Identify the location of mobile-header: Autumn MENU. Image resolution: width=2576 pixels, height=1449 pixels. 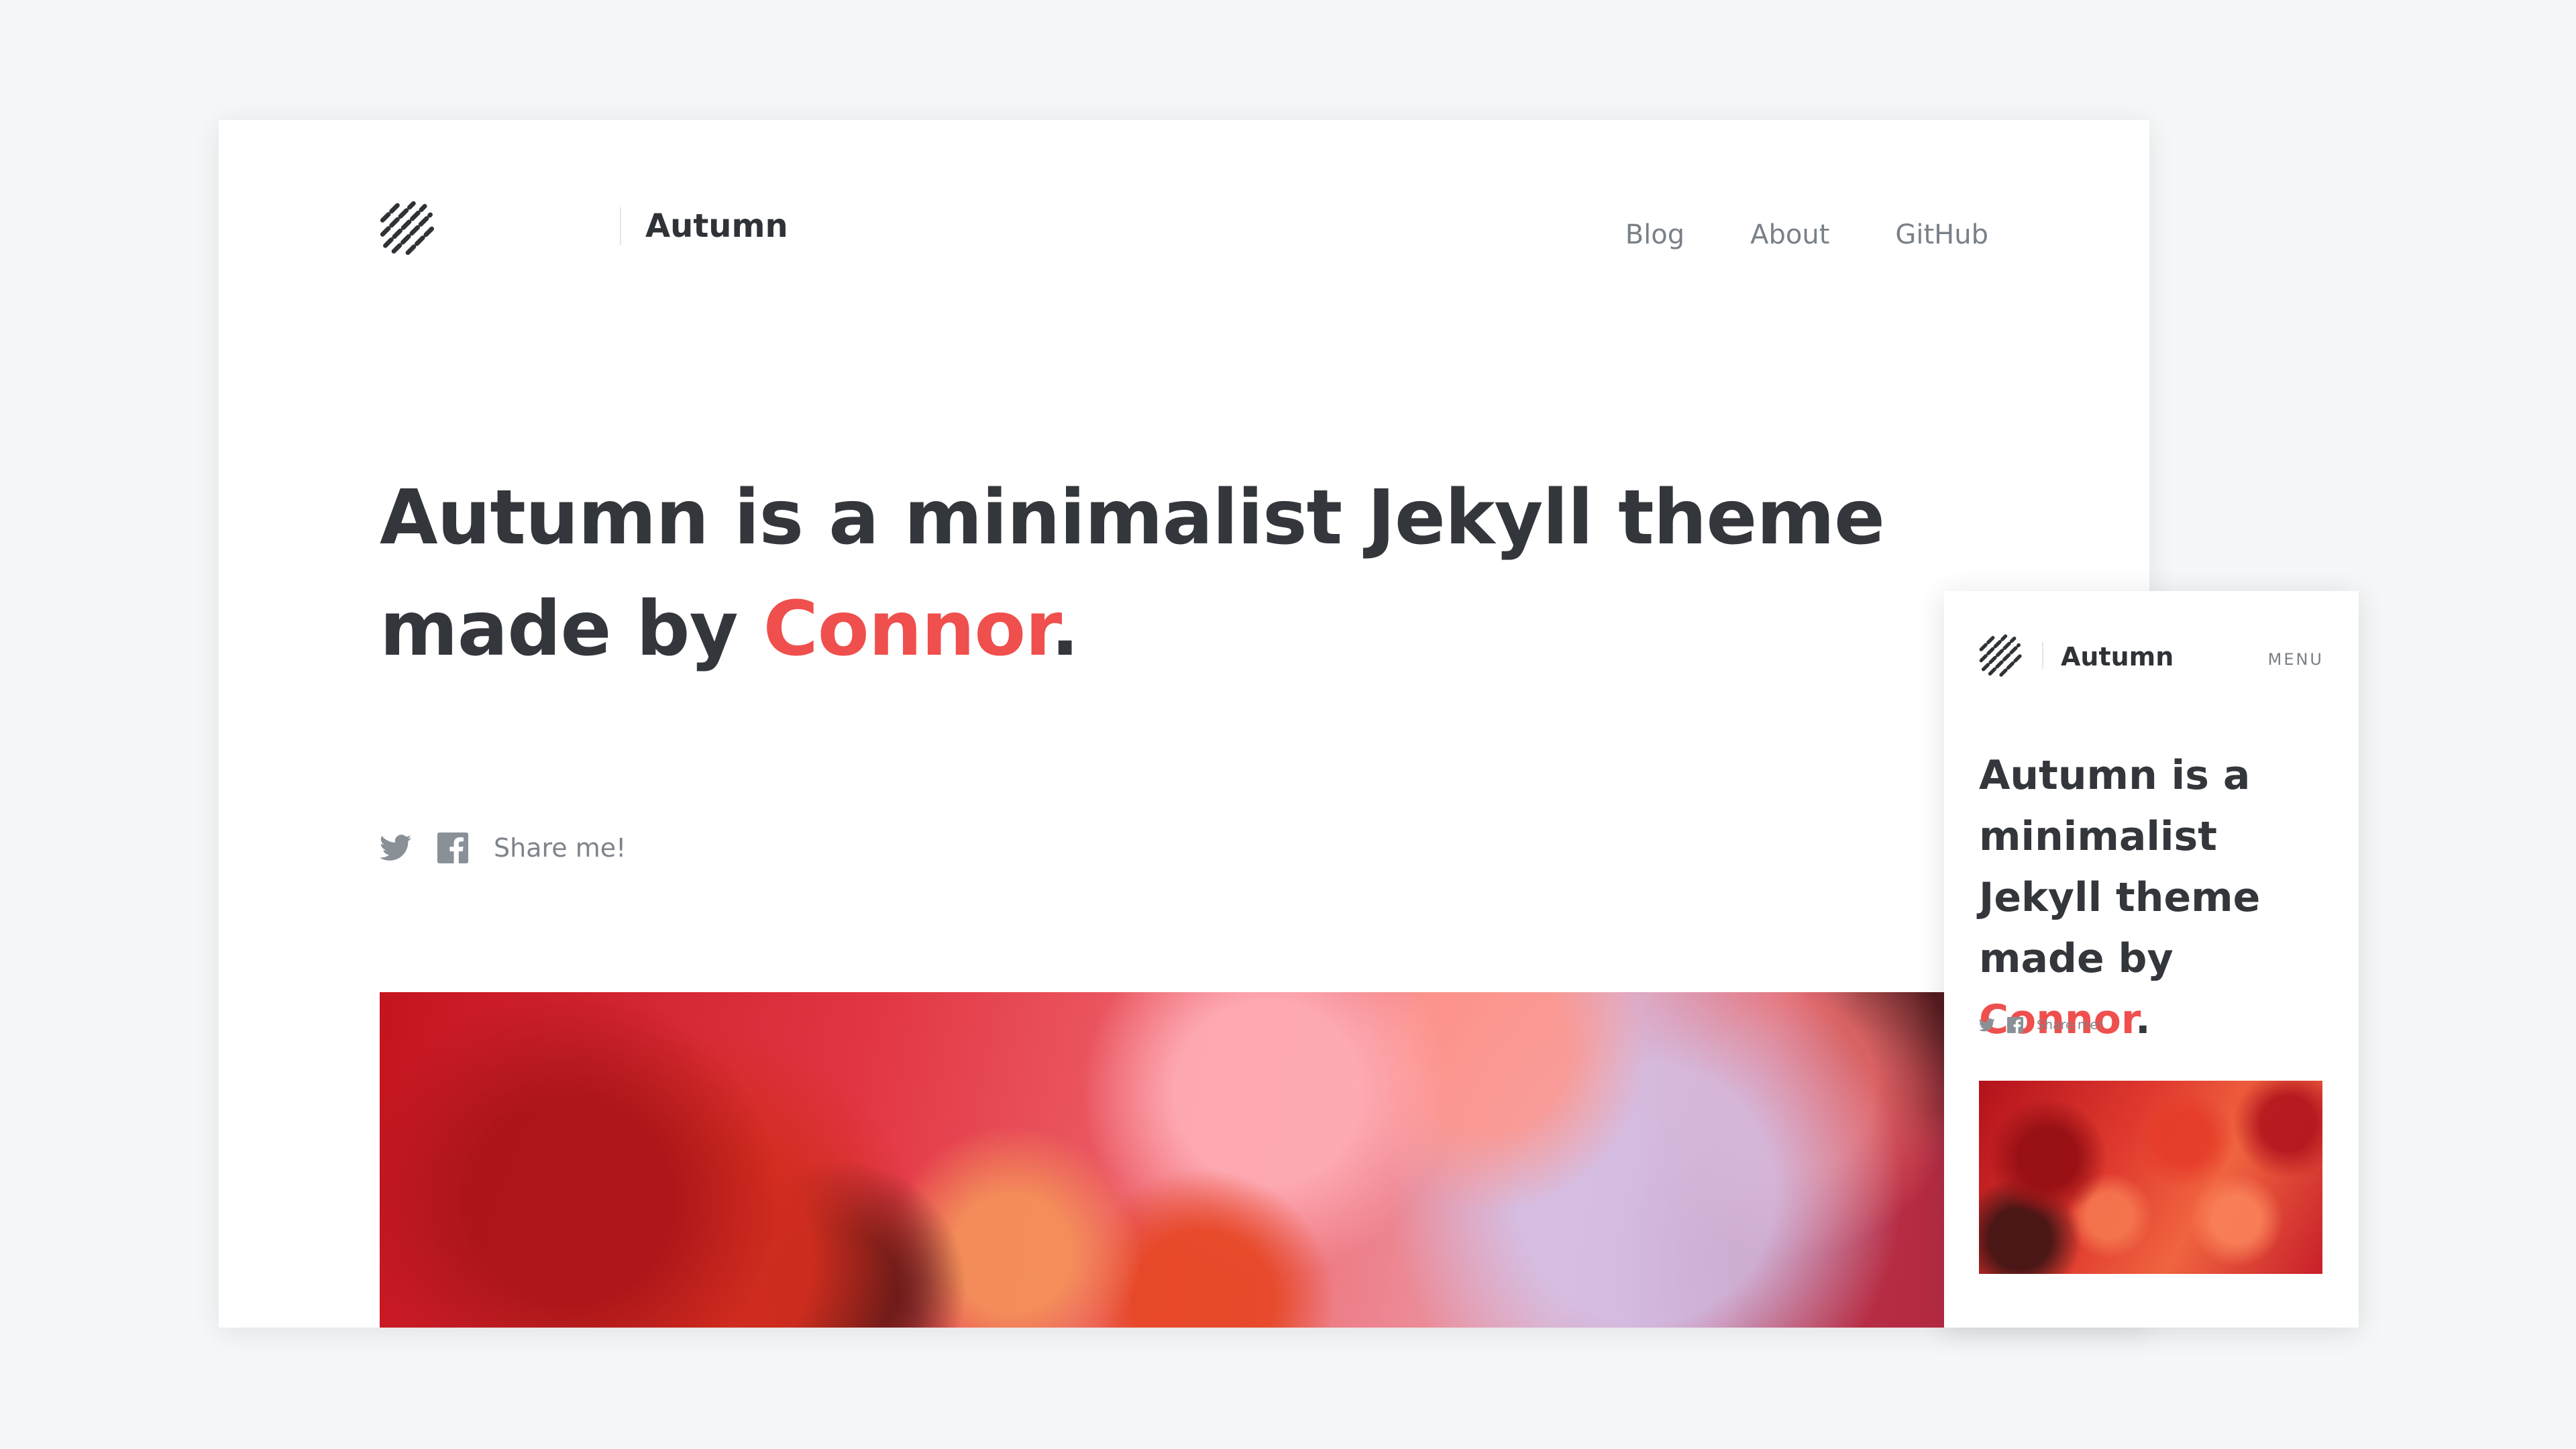
(2151, 657).